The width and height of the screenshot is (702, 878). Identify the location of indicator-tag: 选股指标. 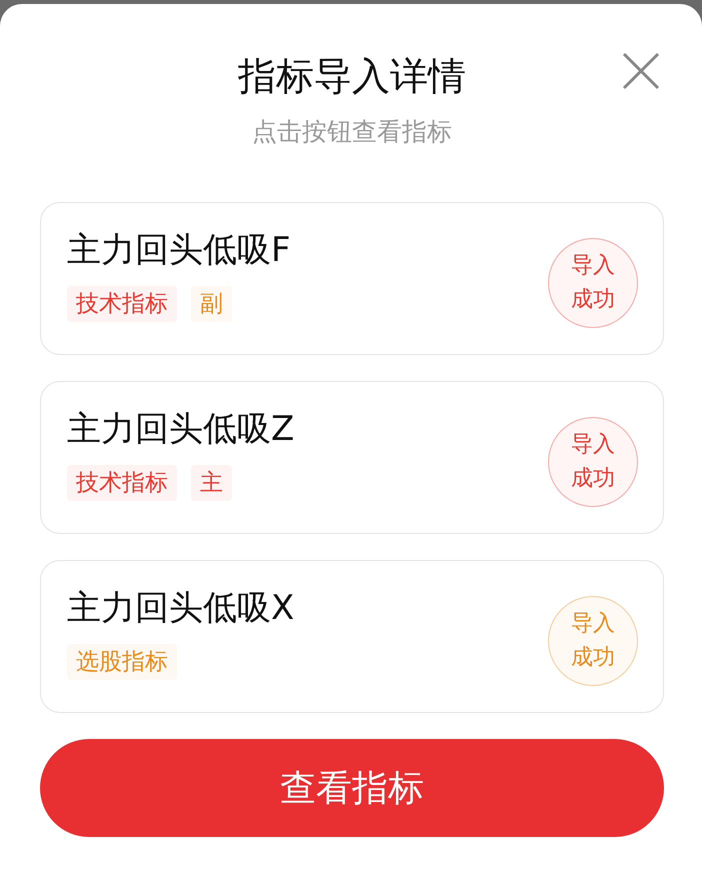
(122, 662).